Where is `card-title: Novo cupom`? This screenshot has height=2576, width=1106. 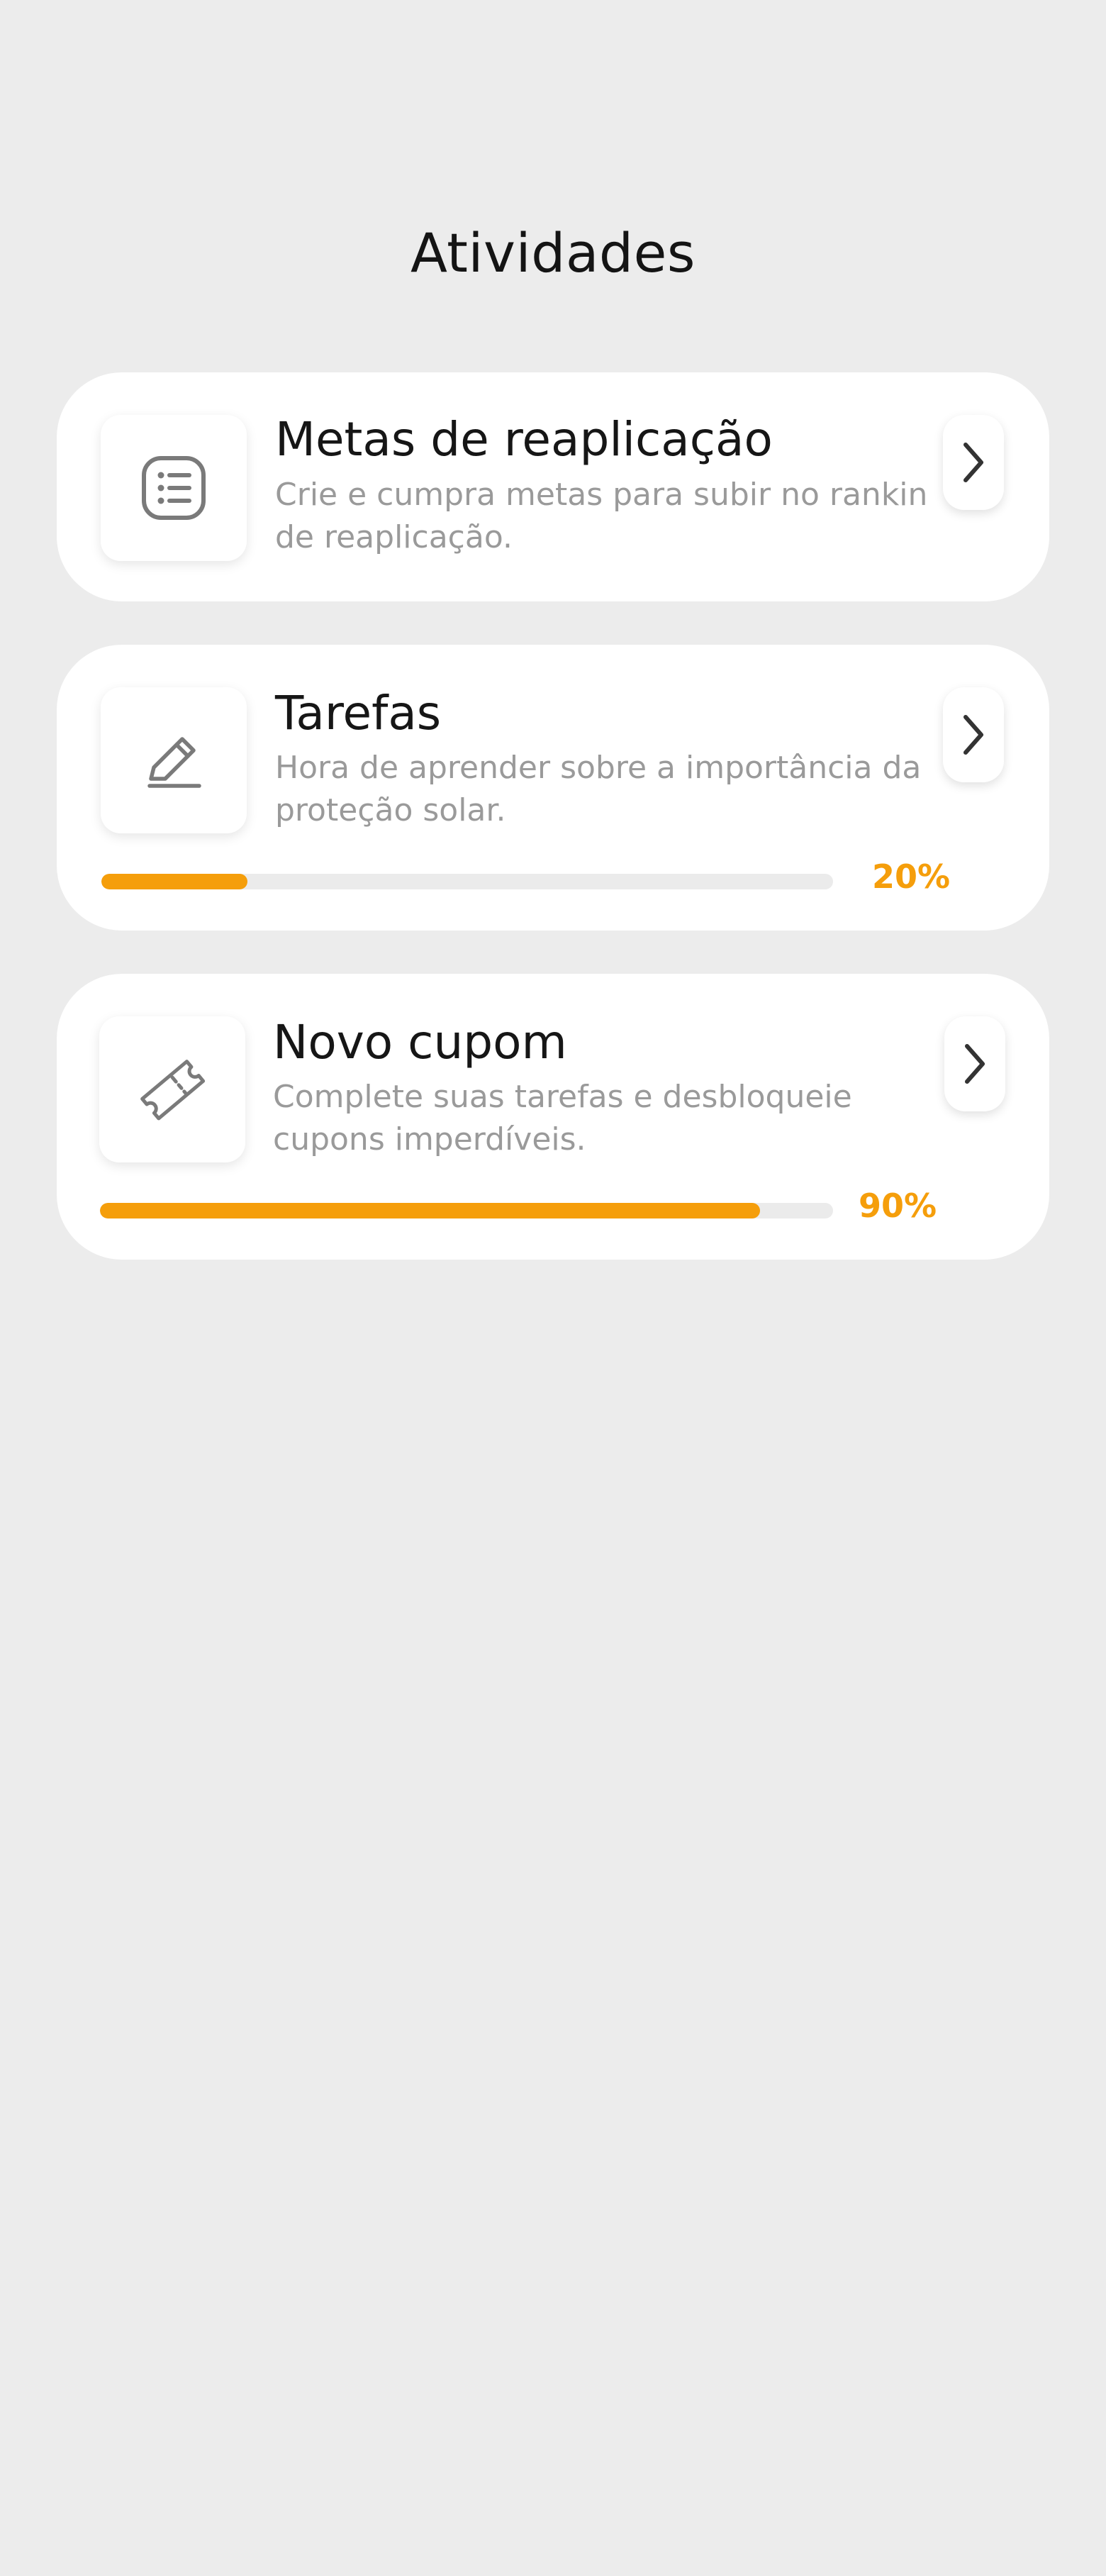
card-title: Novo cupom is located at coordinates (420, 1042).